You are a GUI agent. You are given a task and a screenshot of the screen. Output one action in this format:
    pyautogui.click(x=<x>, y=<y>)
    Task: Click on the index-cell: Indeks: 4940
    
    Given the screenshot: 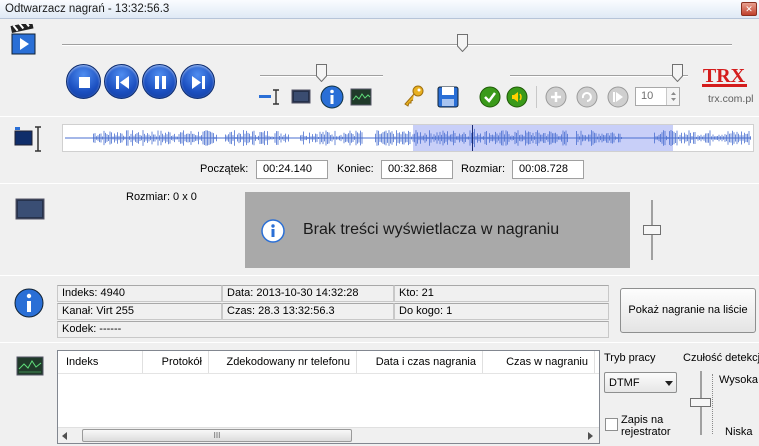 What is the action you would take?
    pyautogui.click(x=139, y=293)
    